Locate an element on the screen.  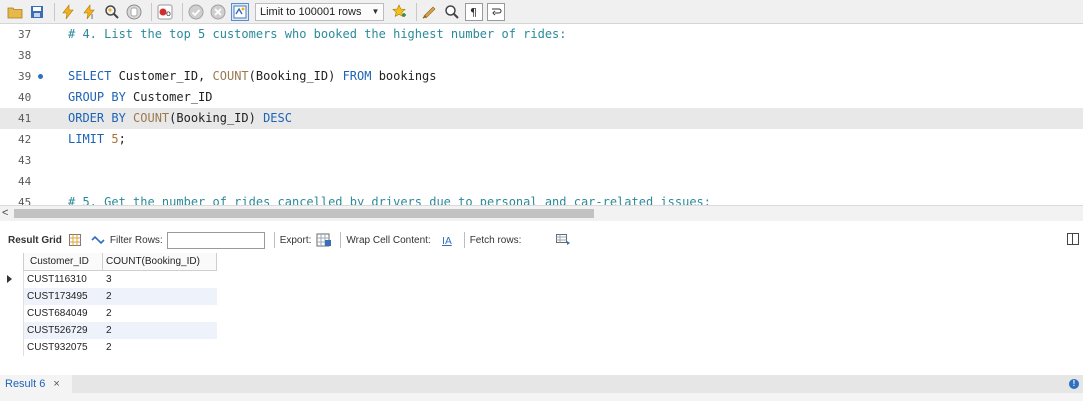
grid-view-icon is located at coordinates (75, 240).